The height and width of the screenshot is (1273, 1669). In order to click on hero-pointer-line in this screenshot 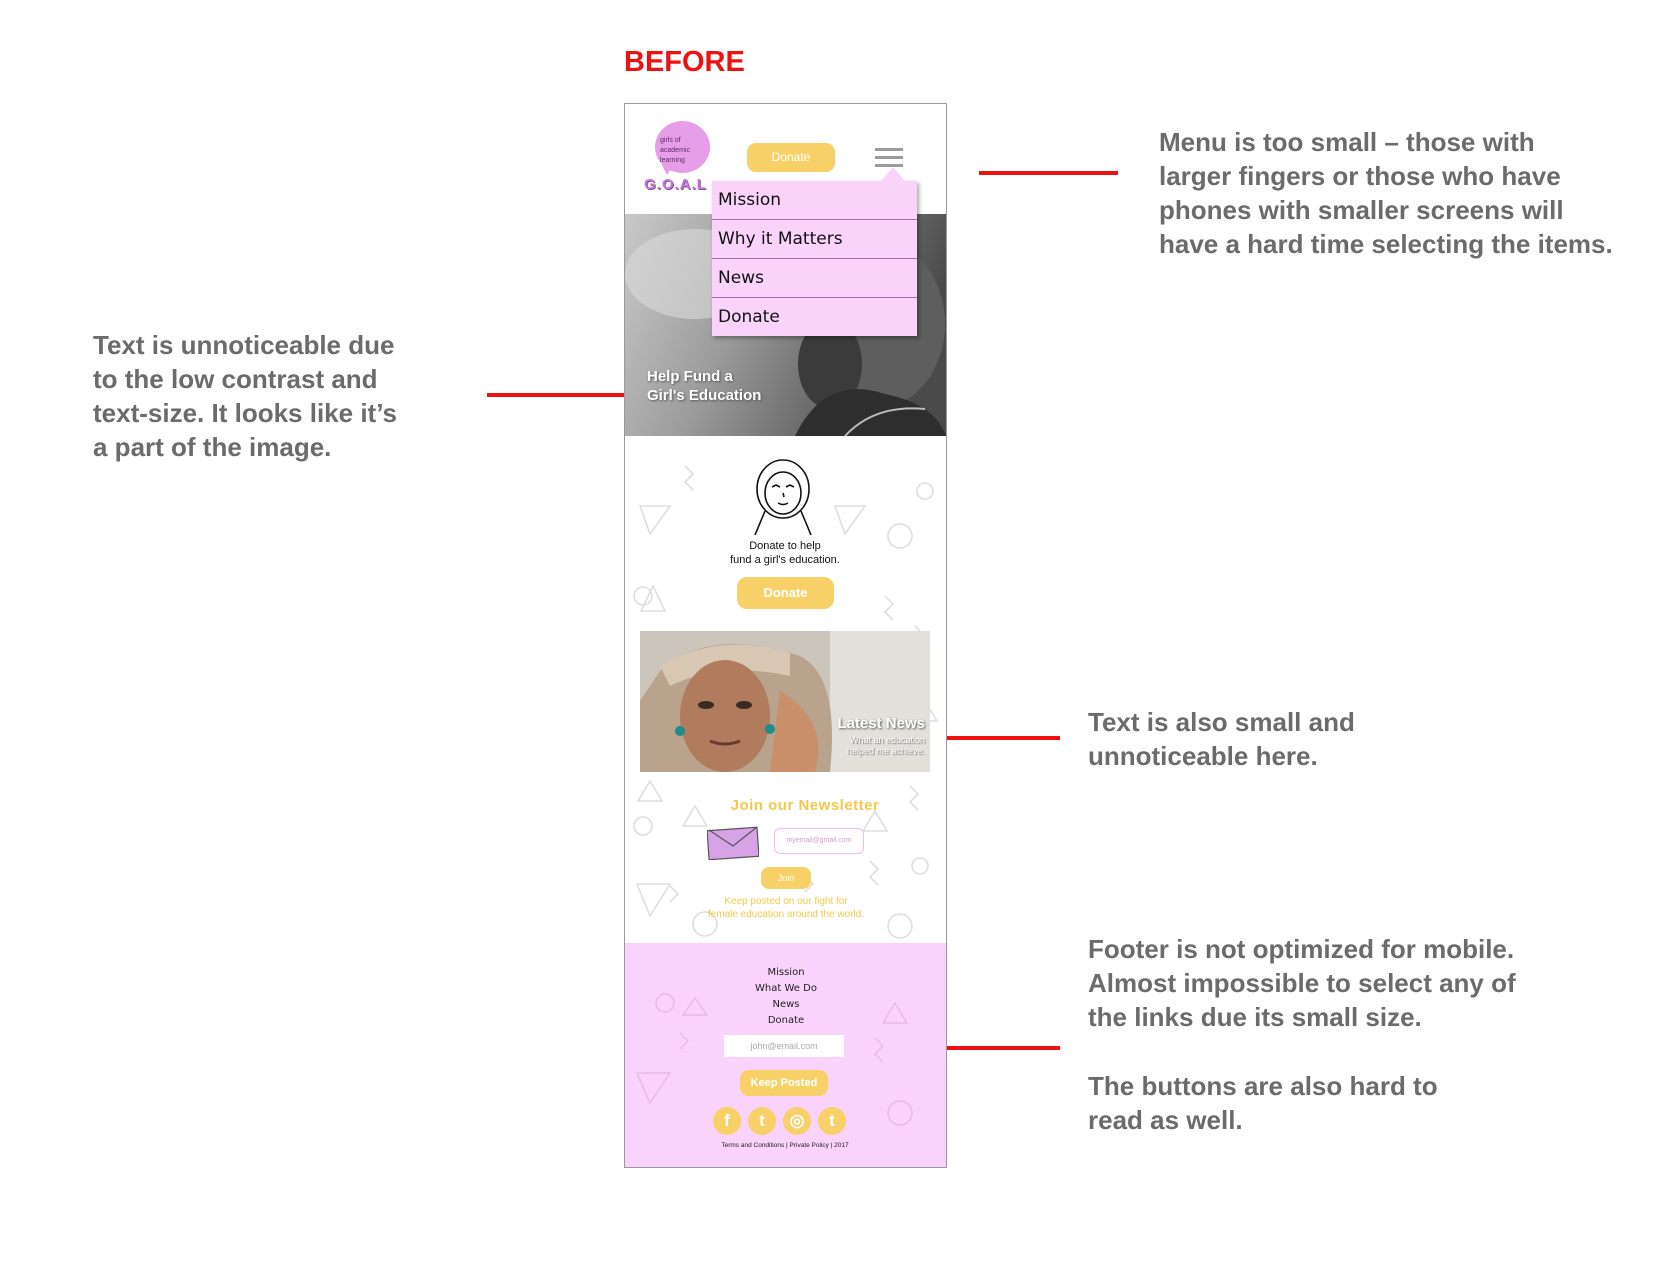, I will do `click(556, 395)`.